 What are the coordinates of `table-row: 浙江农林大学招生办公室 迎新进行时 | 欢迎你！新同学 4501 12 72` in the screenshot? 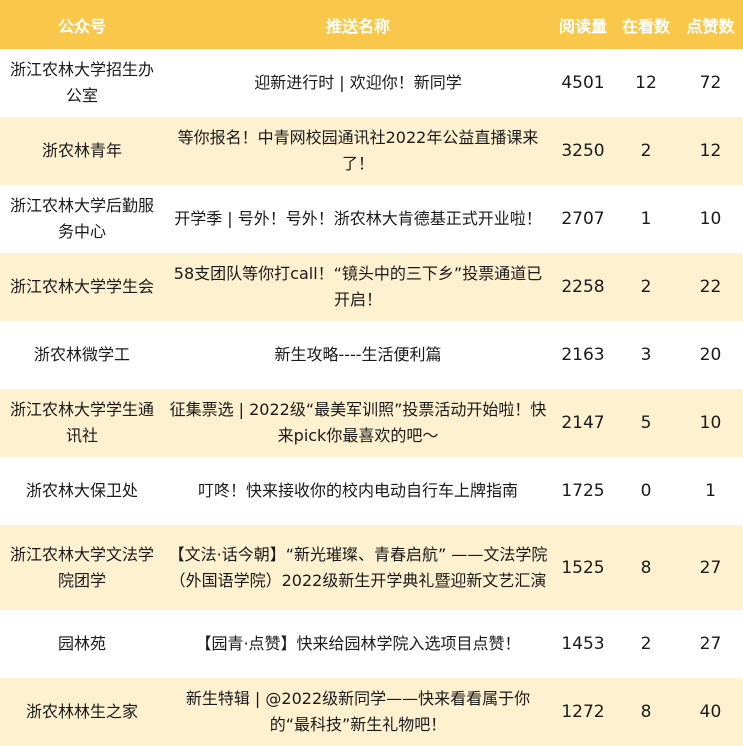 It's located at (371, 83).